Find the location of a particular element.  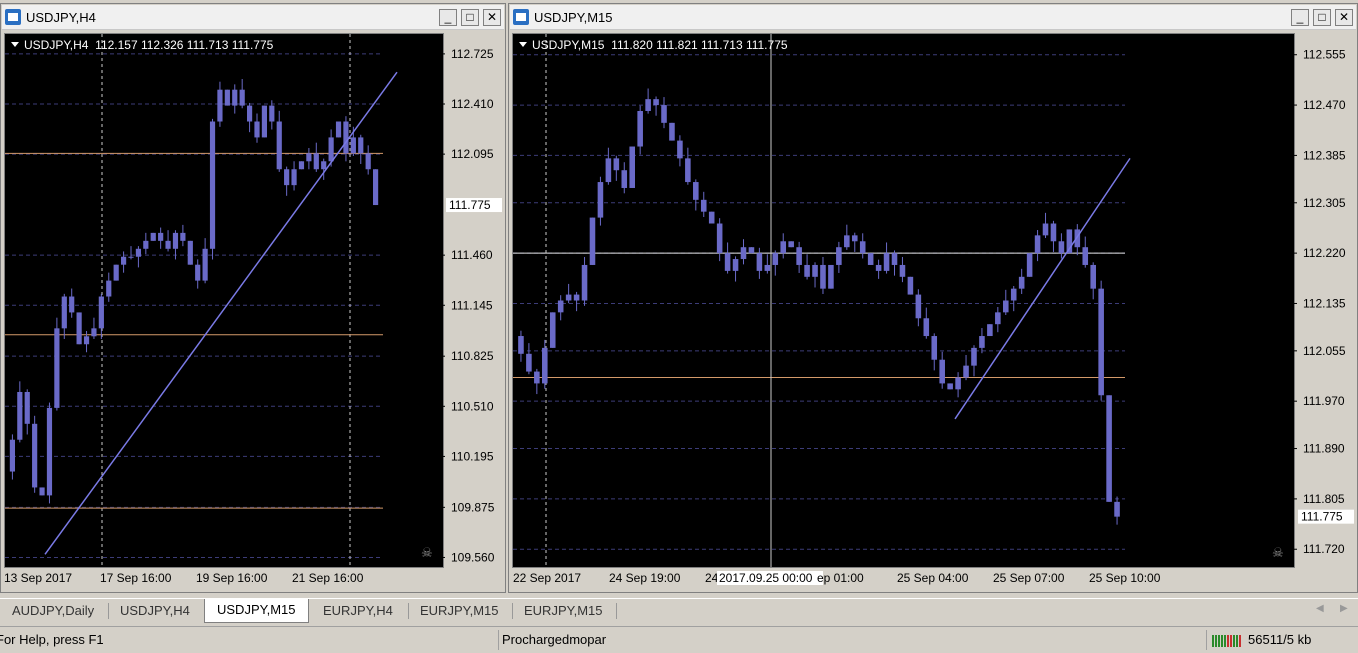

price-label: 111.460 is located at coordinates (472, 255).